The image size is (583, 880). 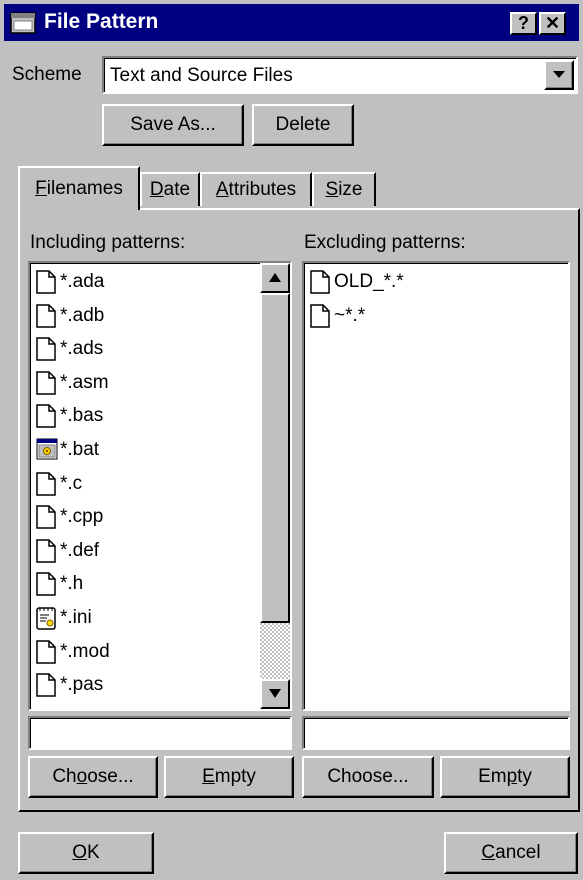 I want to click on list-item-label: *.ini, so click(x=76, y=617).